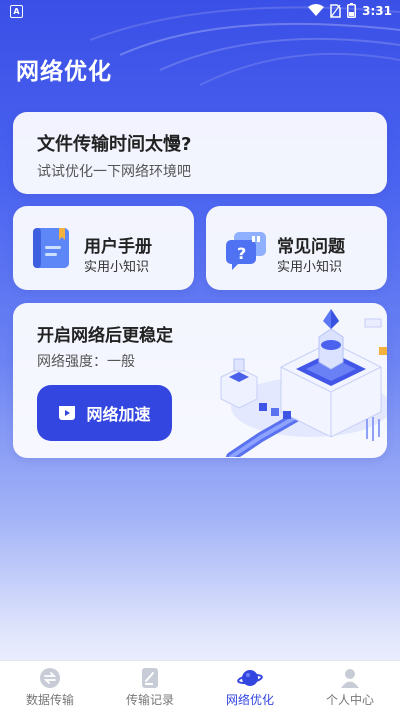 Image resolution: width=400 pixels, height=713 pixels. What do you see at coordinates (150, 678) in the screenshot?
I see `record-icon` at bounding box center [150, 678].